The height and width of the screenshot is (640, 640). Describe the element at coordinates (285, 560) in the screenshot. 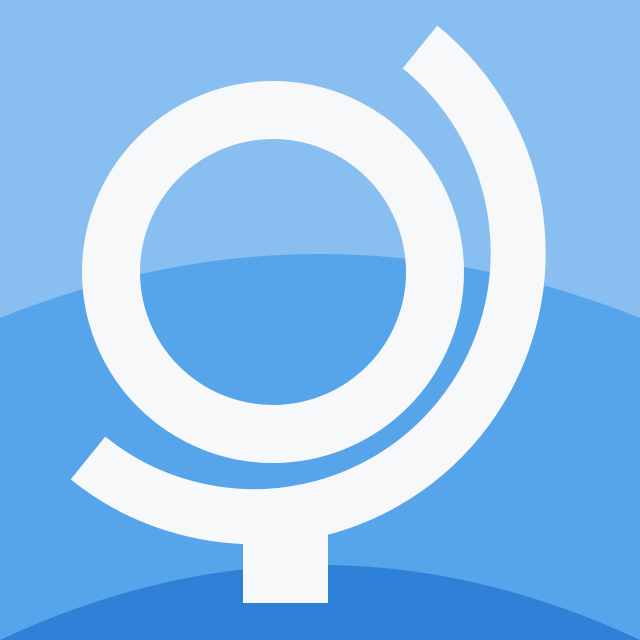

I see `globe-stand` at that location.